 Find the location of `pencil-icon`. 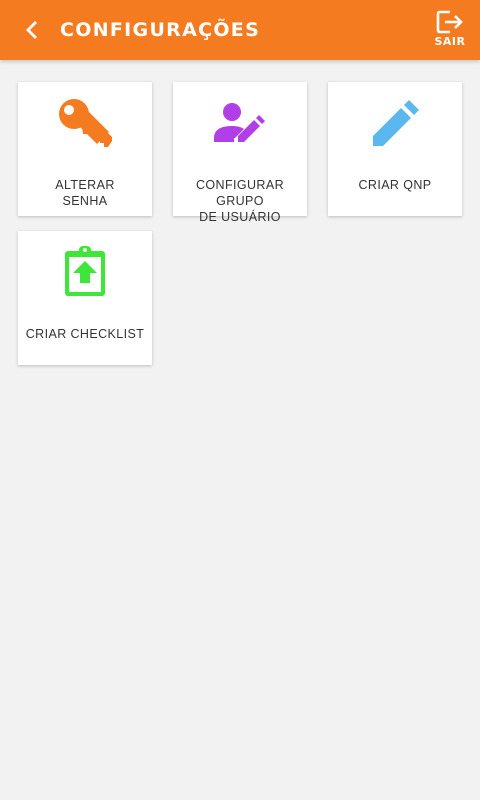

pencil-icon is located at coordinates (396, 123).